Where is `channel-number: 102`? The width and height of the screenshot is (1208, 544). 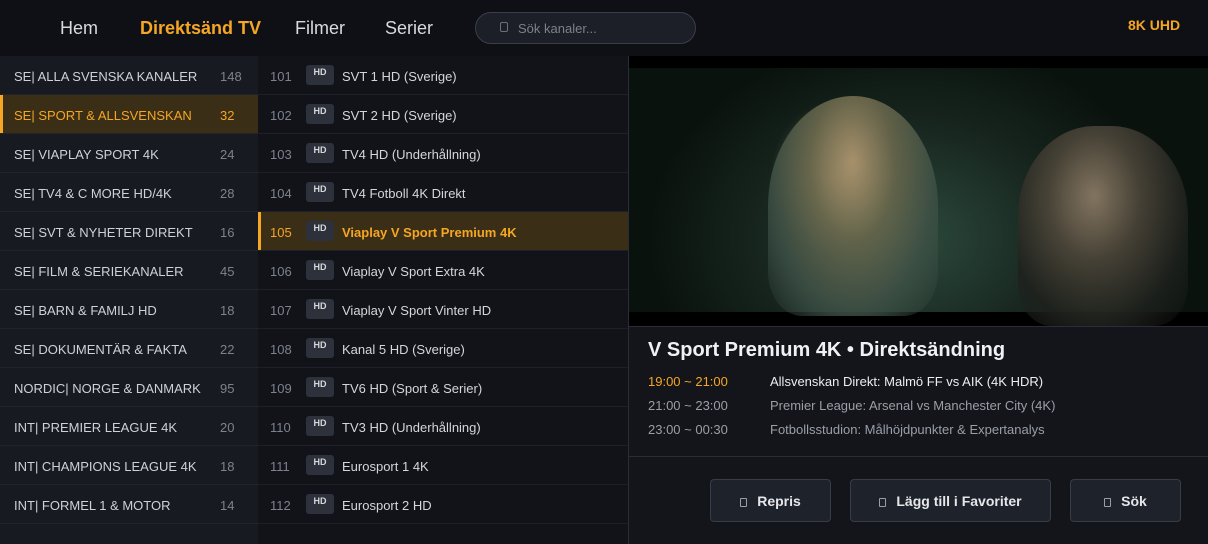 channel-number: 102 is located at coordinates (281, 115).